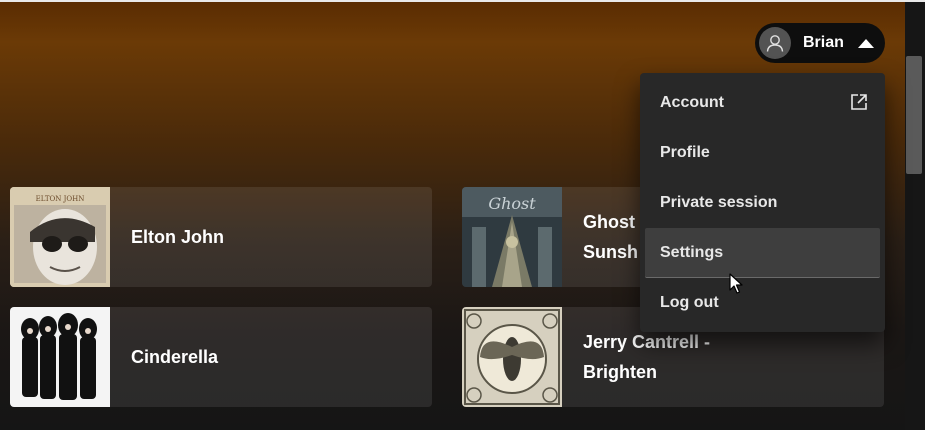  What do you see at coordinates (647, 342) in the screenshot?
I see `shortcut-title-line-1: Jerry Cantrell -` at bounding box center [647, 342].